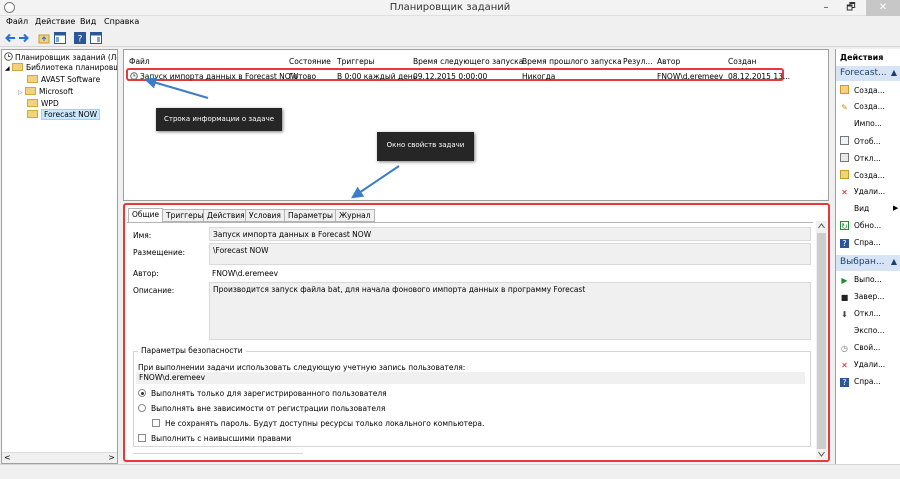  Describe the element at coordinates (844, 157) in the screenshot. I see `disable-history-icon` at that location.